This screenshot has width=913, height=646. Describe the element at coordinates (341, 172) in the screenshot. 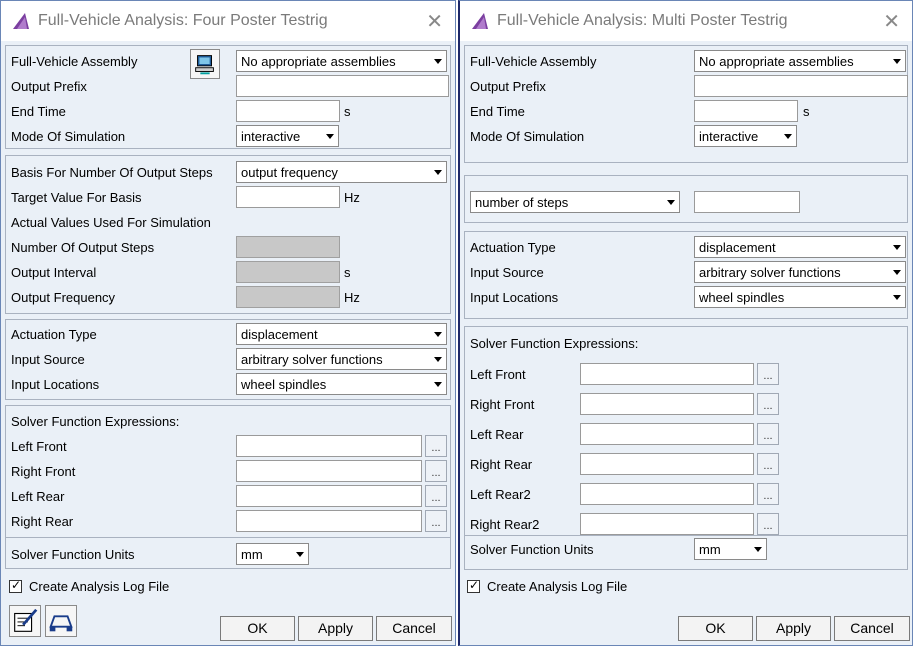

I see `basis-select: output frequency` at that location.